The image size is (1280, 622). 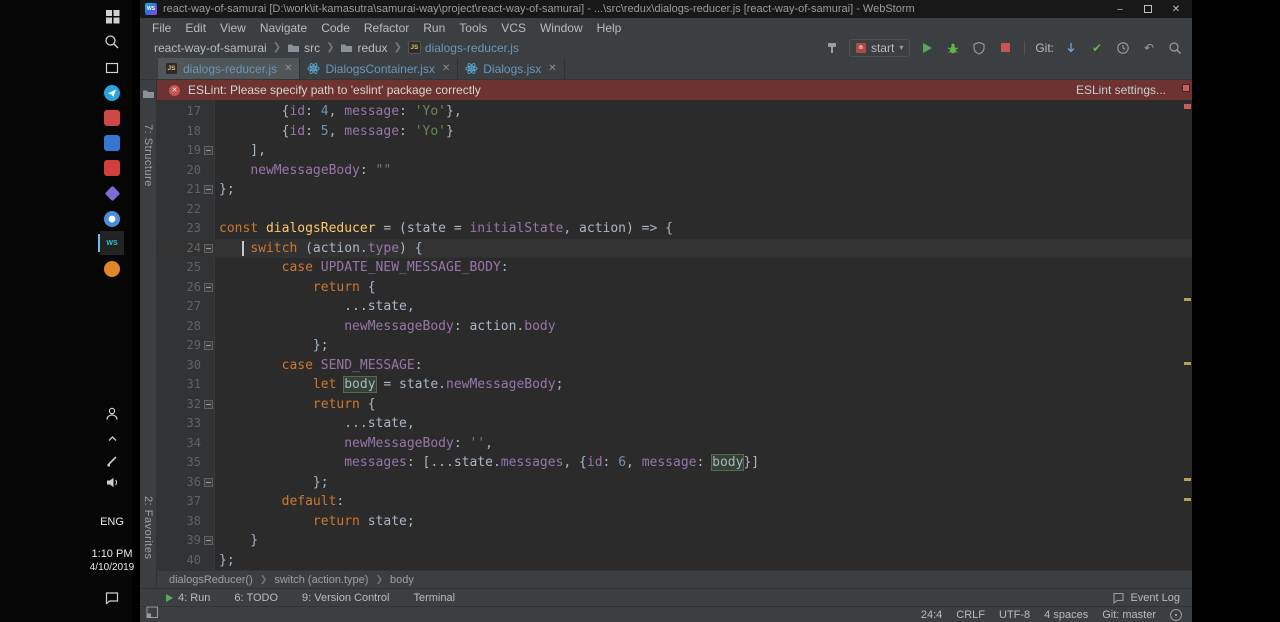 What do you see at coordinates (386, 28) in the screenshot?
I see `menu-refactor: Refactor` at bounding box center [386, 28].